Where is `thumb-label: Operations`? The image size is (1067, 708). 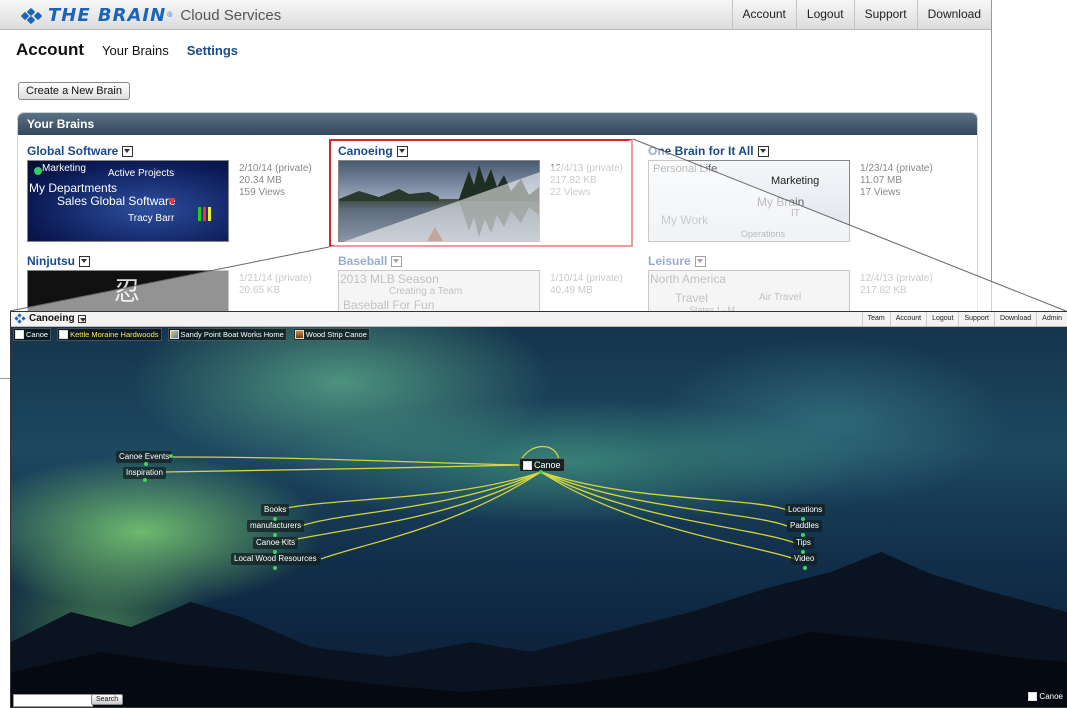 thumb-label: Operations is located at coordinates (763, 234).